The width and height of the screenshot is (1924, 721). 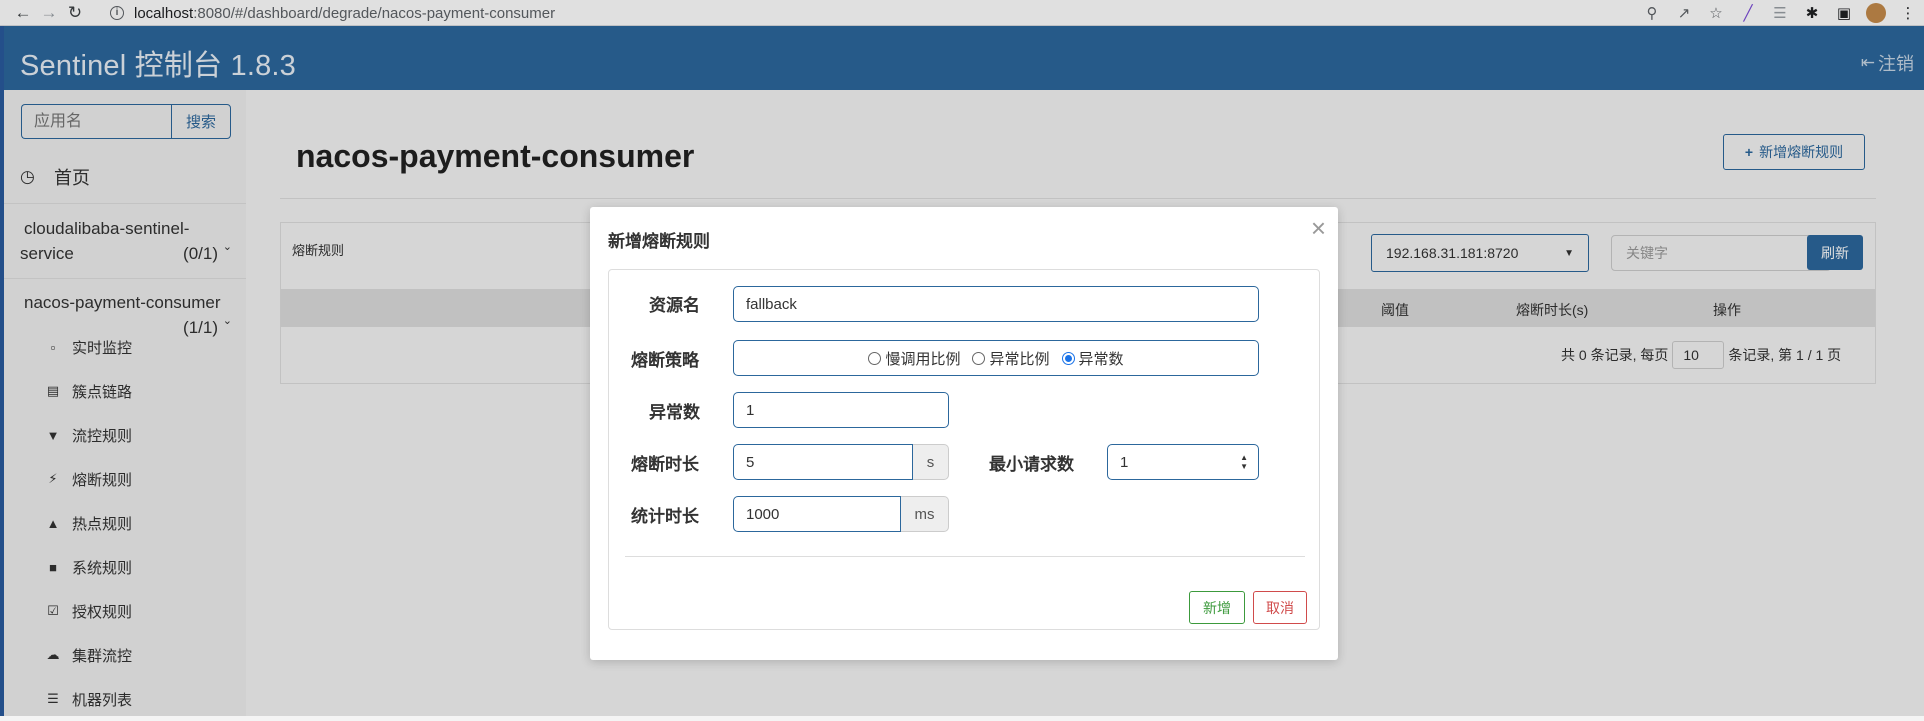 I want to click on exception-count-label: 异常数, so click(x=674, y=412).